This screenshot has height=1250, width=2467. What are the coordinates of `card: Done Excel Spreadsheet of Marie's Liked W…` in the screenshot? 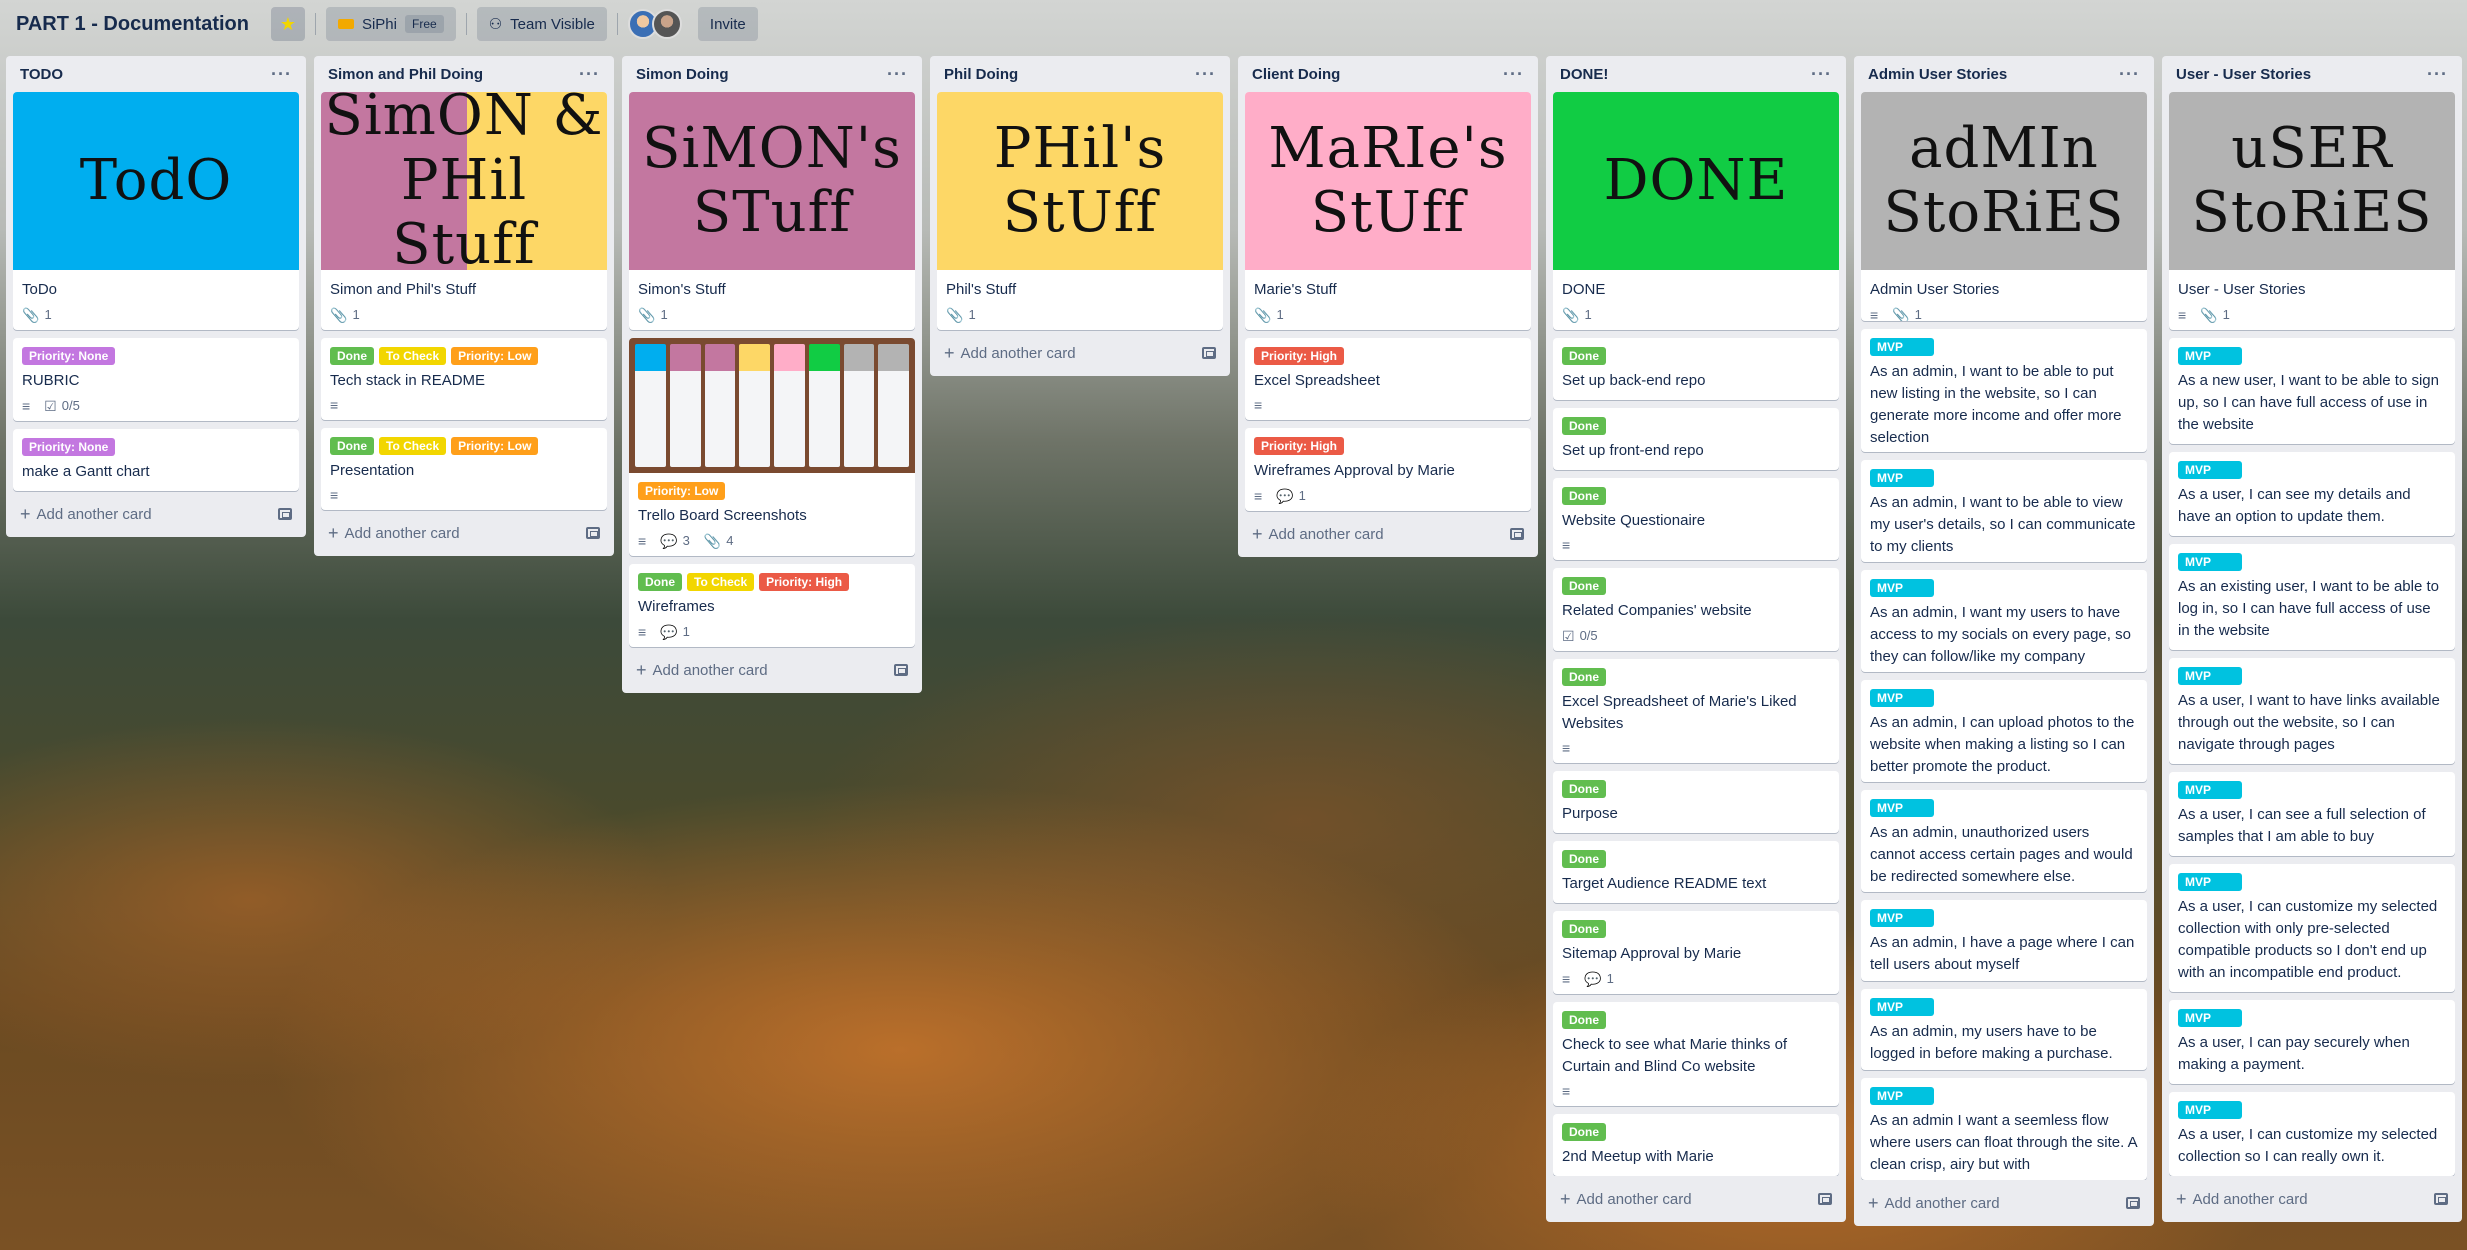 It's located at (1696, 711).